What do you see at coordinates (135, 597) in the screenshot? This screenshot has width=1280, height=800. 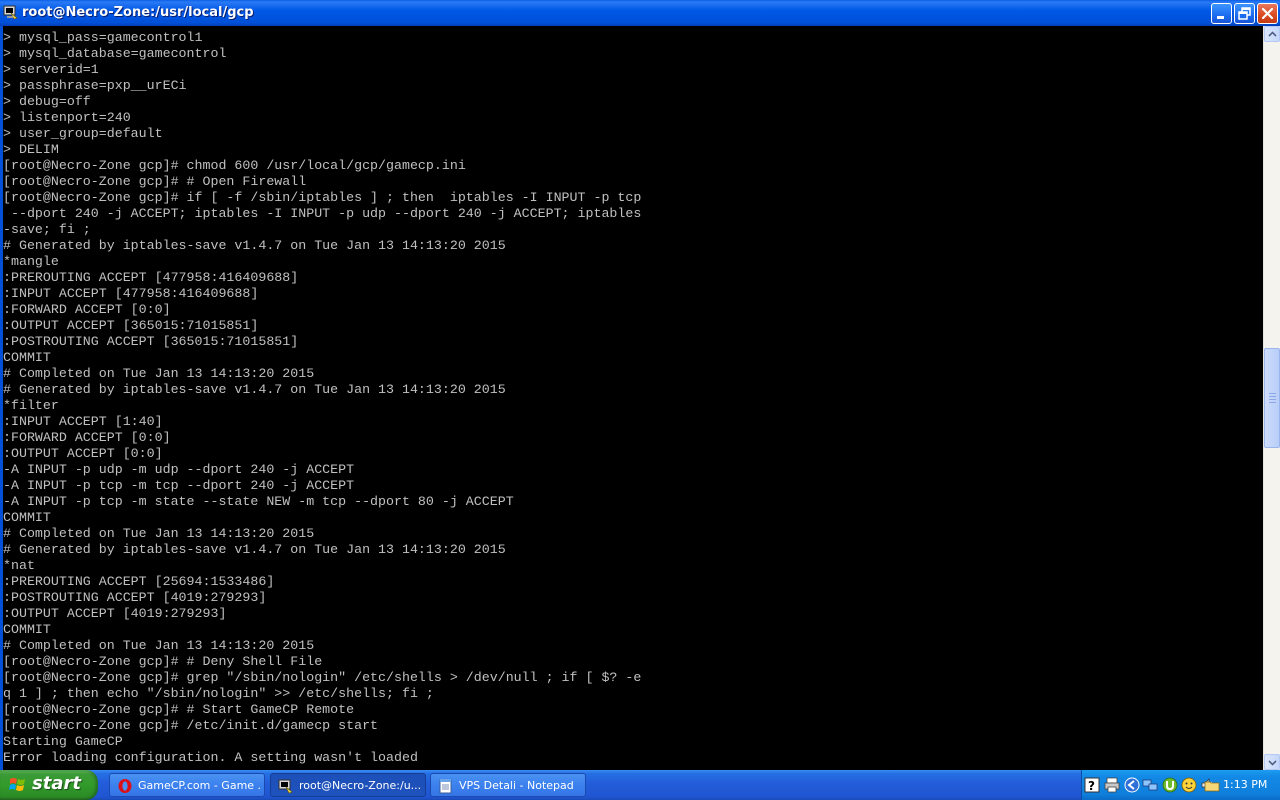 I see `terminal-line: :POSTROUTING ACCEPT [4019:279293]` at bounding box center [135, 597].